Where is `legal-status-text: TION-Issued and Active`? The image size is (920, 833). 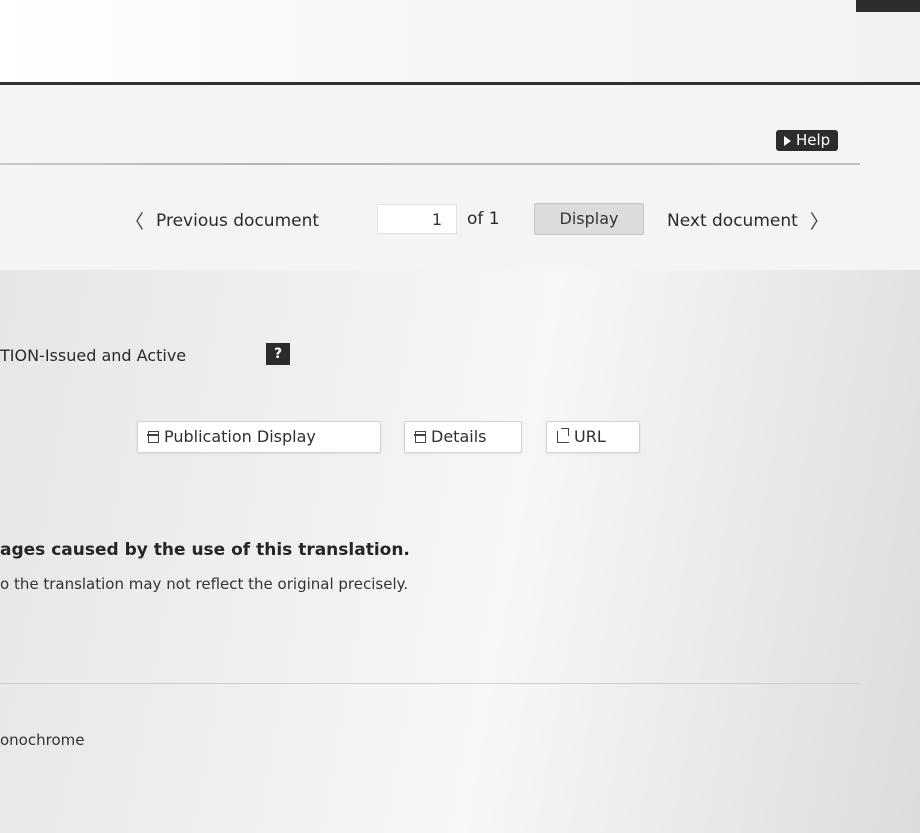
legal-status-text: TION-Issued and Active is located at coordinates (93, 355).